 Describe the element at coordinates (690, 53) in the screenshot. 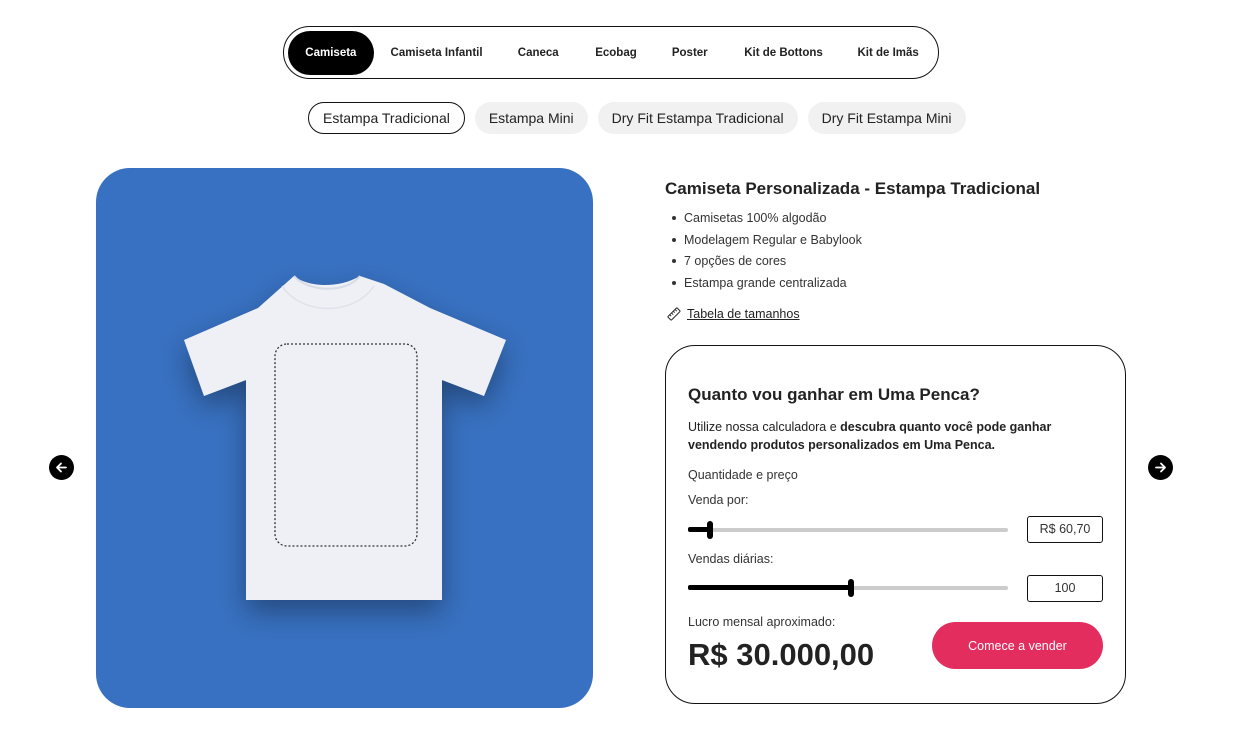

I see `tab-poster: Poster` at that location.